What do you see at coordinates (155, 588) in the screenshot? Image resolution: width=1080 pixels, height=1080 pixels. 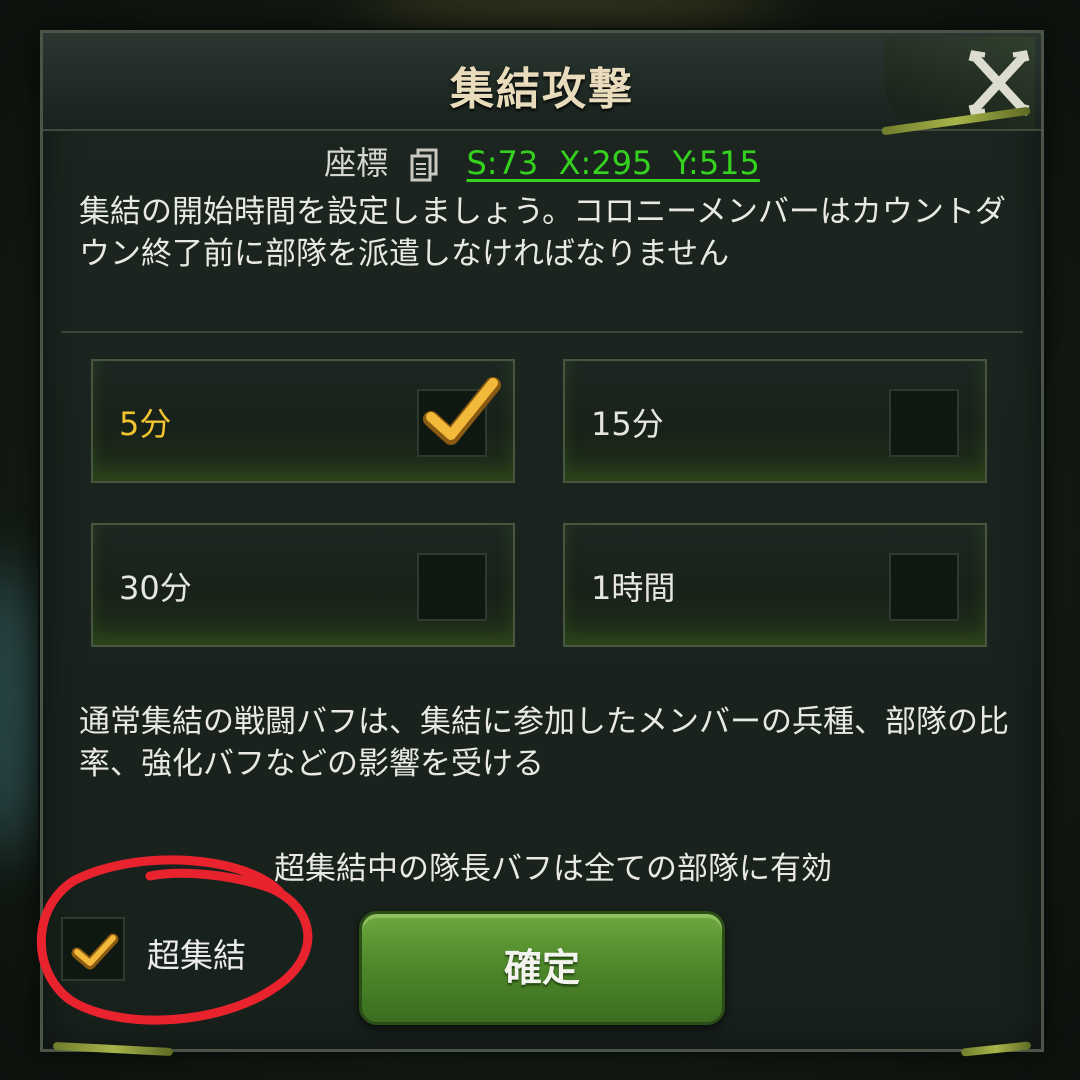 I see `duration-label: 30分` at bounding box center [155, 588].